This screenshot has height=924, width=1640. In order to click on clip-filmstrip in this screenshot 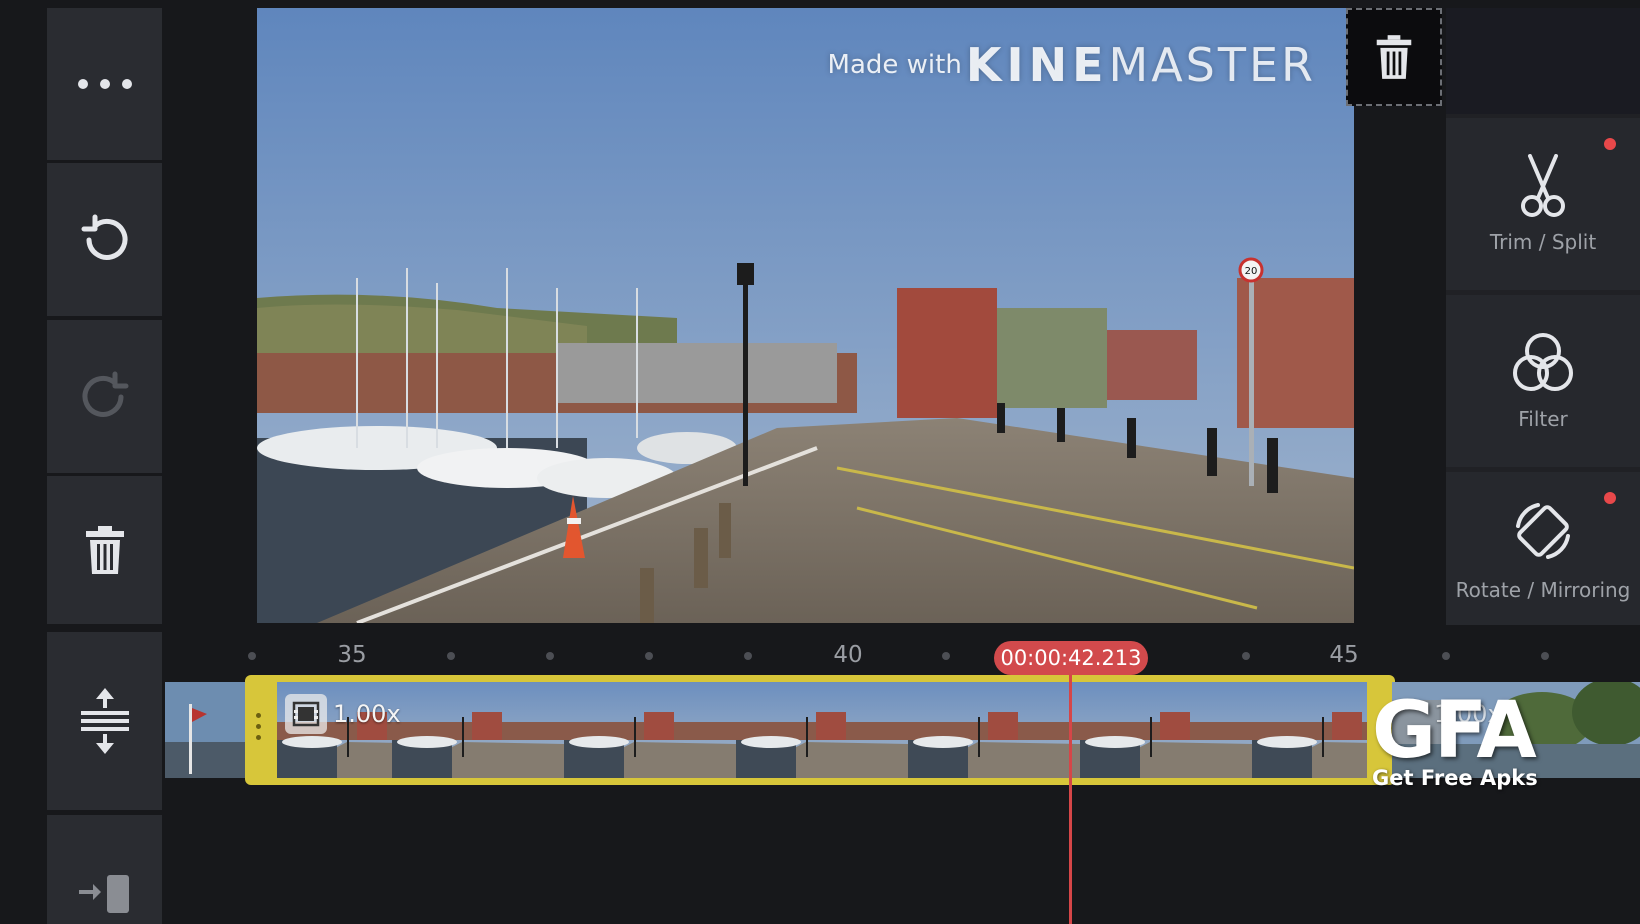, I will do `click(822, 730)`.